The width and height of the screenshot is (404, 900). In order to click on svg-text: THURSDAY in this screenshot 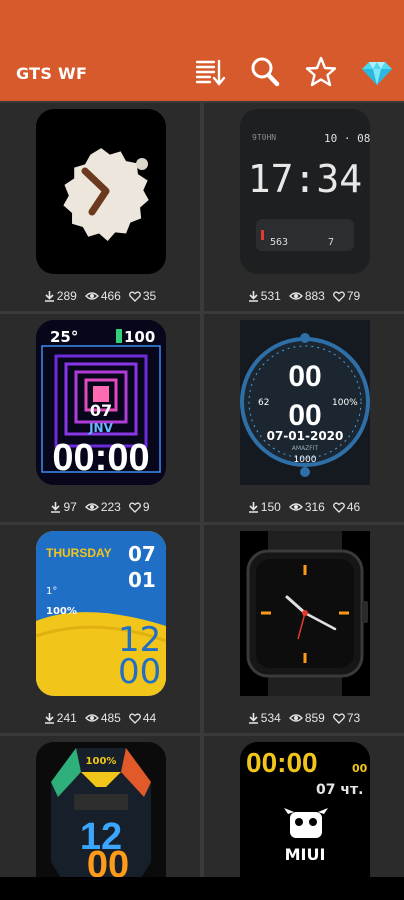, I will do `click(79, 553)`.